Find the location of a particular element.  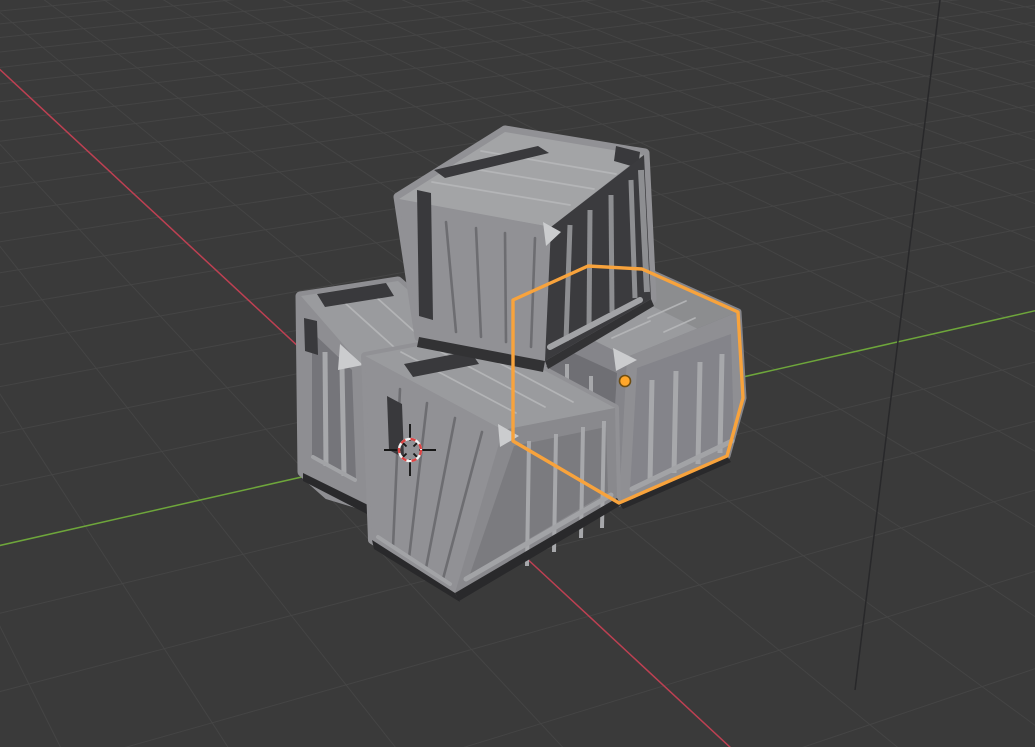

crate-top-side-slot is located at coordinates (425, 255).